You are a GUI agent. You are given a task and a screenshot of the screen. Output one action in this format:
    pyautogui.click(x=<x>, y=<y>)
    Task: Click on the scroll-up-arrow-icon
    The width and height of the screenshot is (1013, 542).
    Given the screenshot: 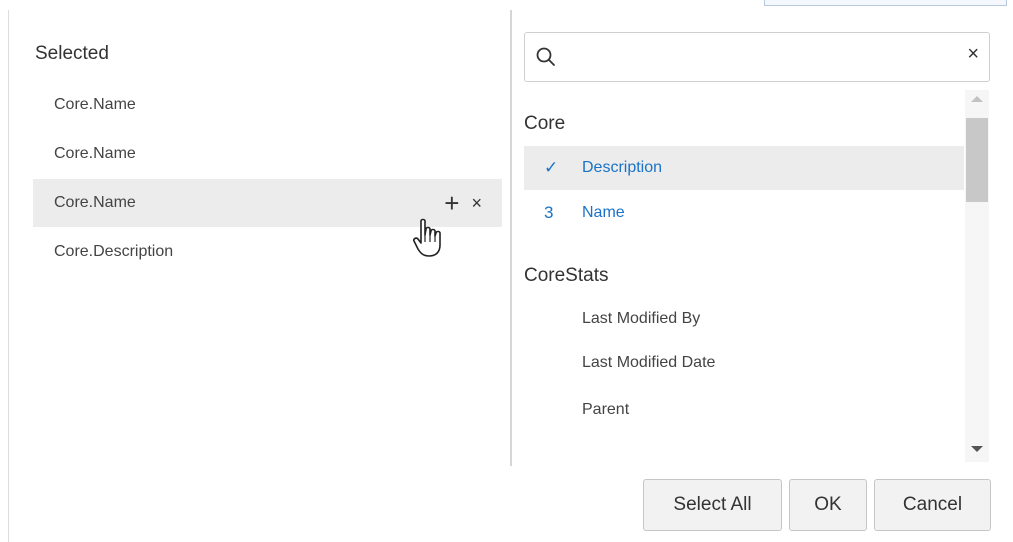 What is the action you would take?
    pyautogui.click(x=977, y=99)
    